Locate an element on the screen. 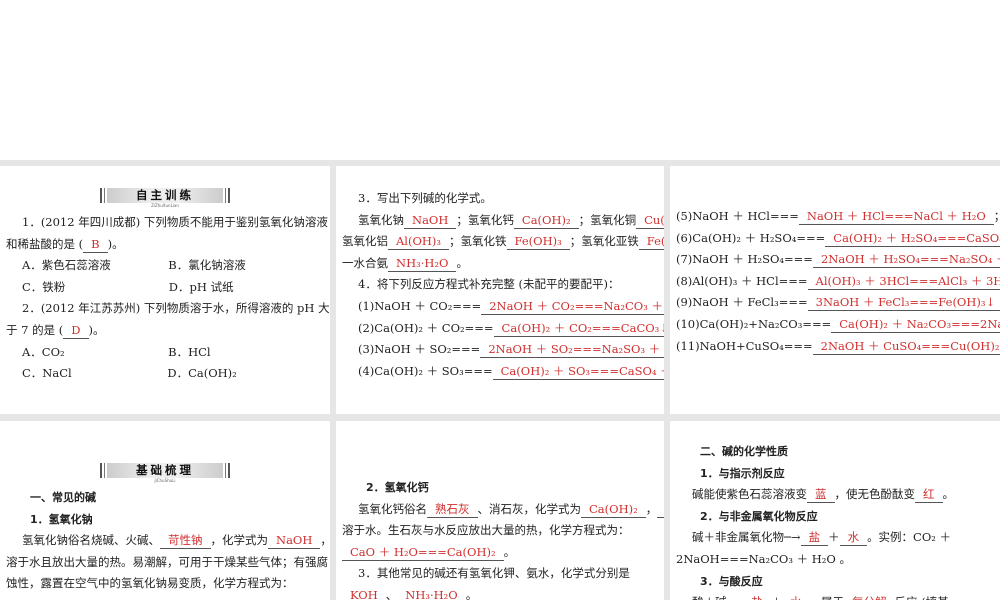 The height and width of the screenshot is (600, 1000). section-pinyin: JiChuShuLi is located at coordinates (165, 480).